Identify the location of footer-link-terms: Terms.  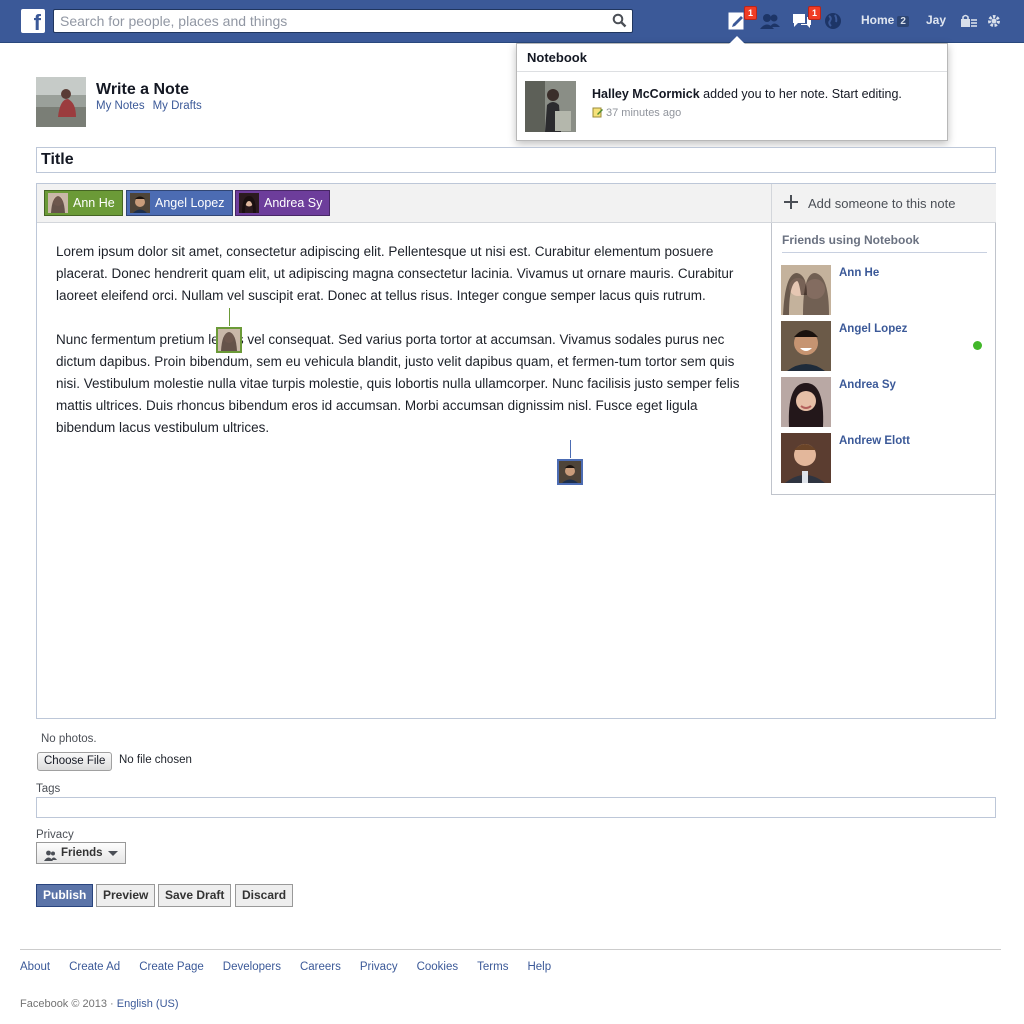
(492, 967).